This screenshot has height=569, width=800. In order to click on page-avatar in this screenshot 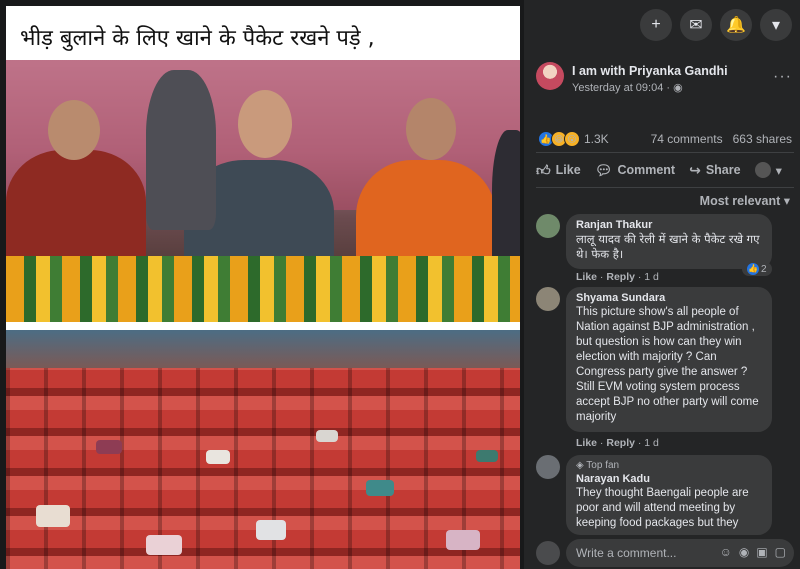, I will do `click(550, 76)`.